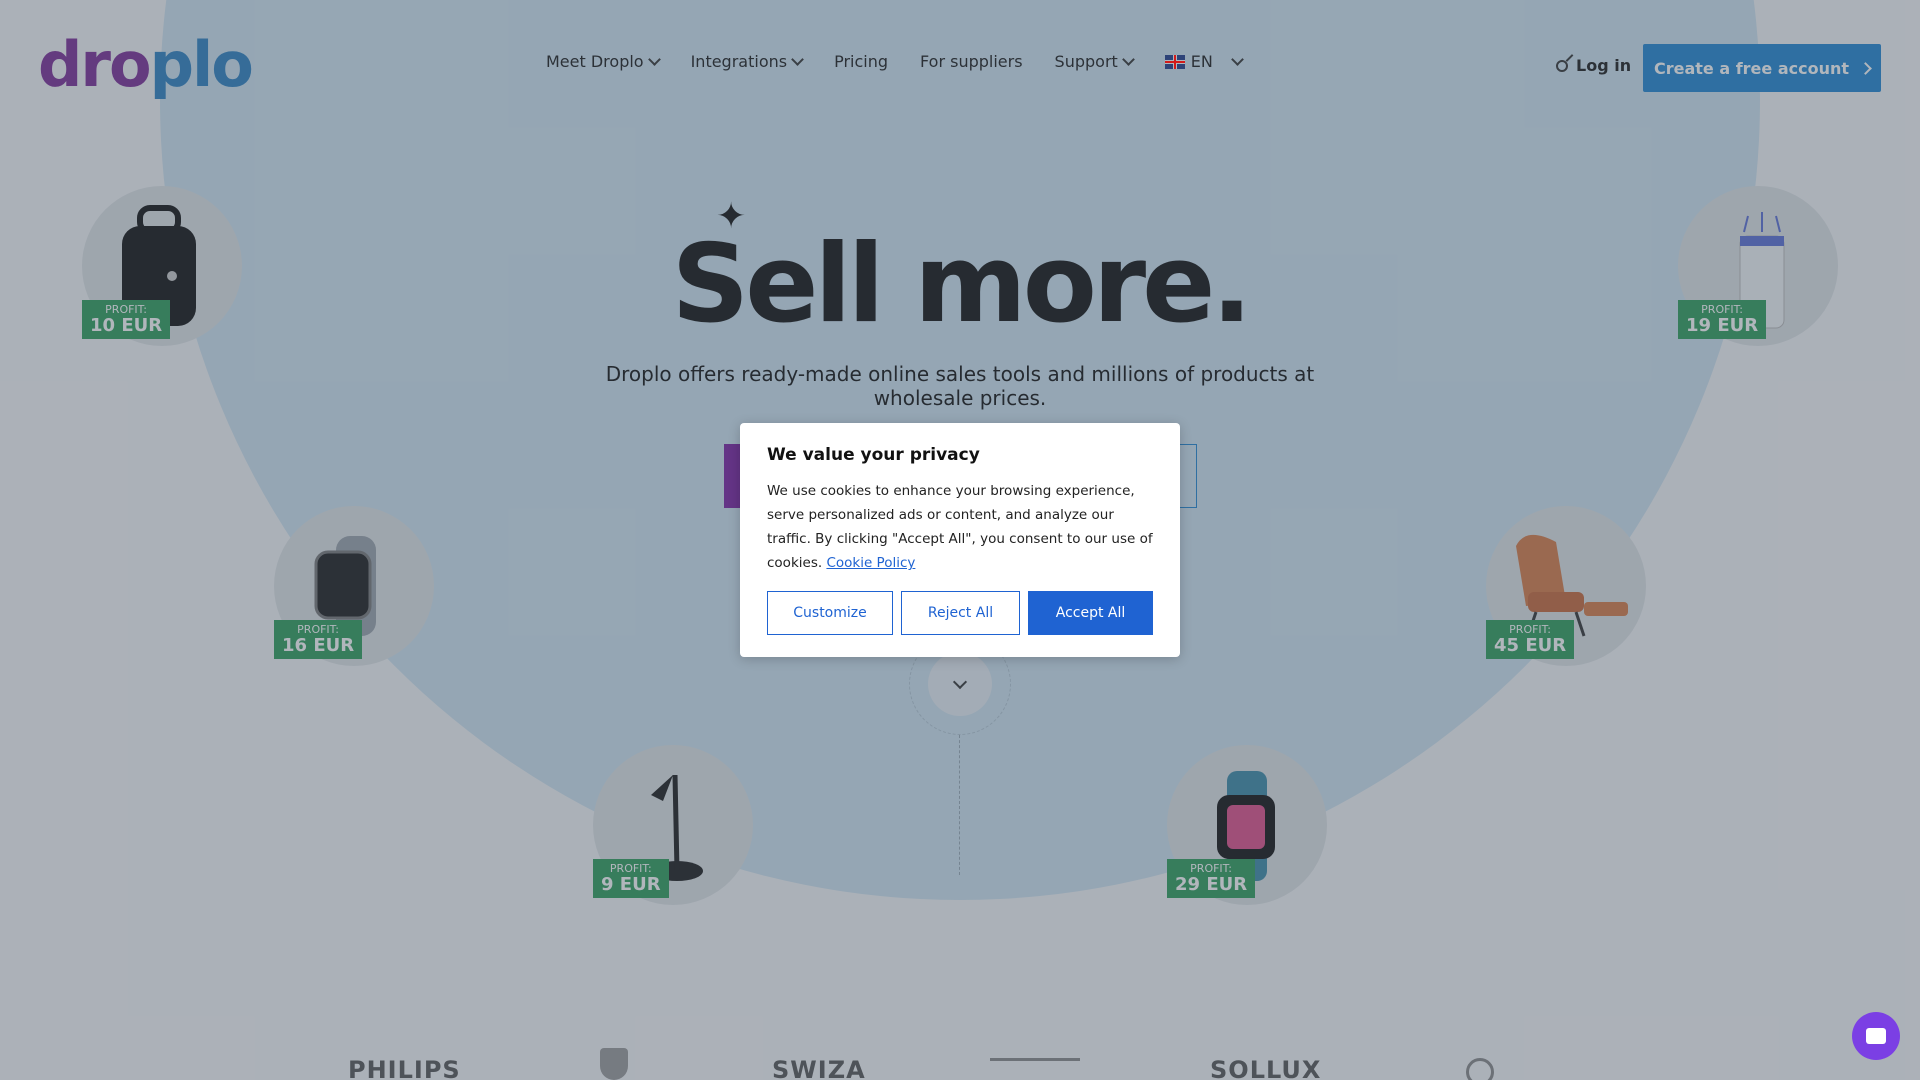  Describe the element at coordinates (960, 613) in the screenshot. I see `reject-all-button: Reject All` at that location.